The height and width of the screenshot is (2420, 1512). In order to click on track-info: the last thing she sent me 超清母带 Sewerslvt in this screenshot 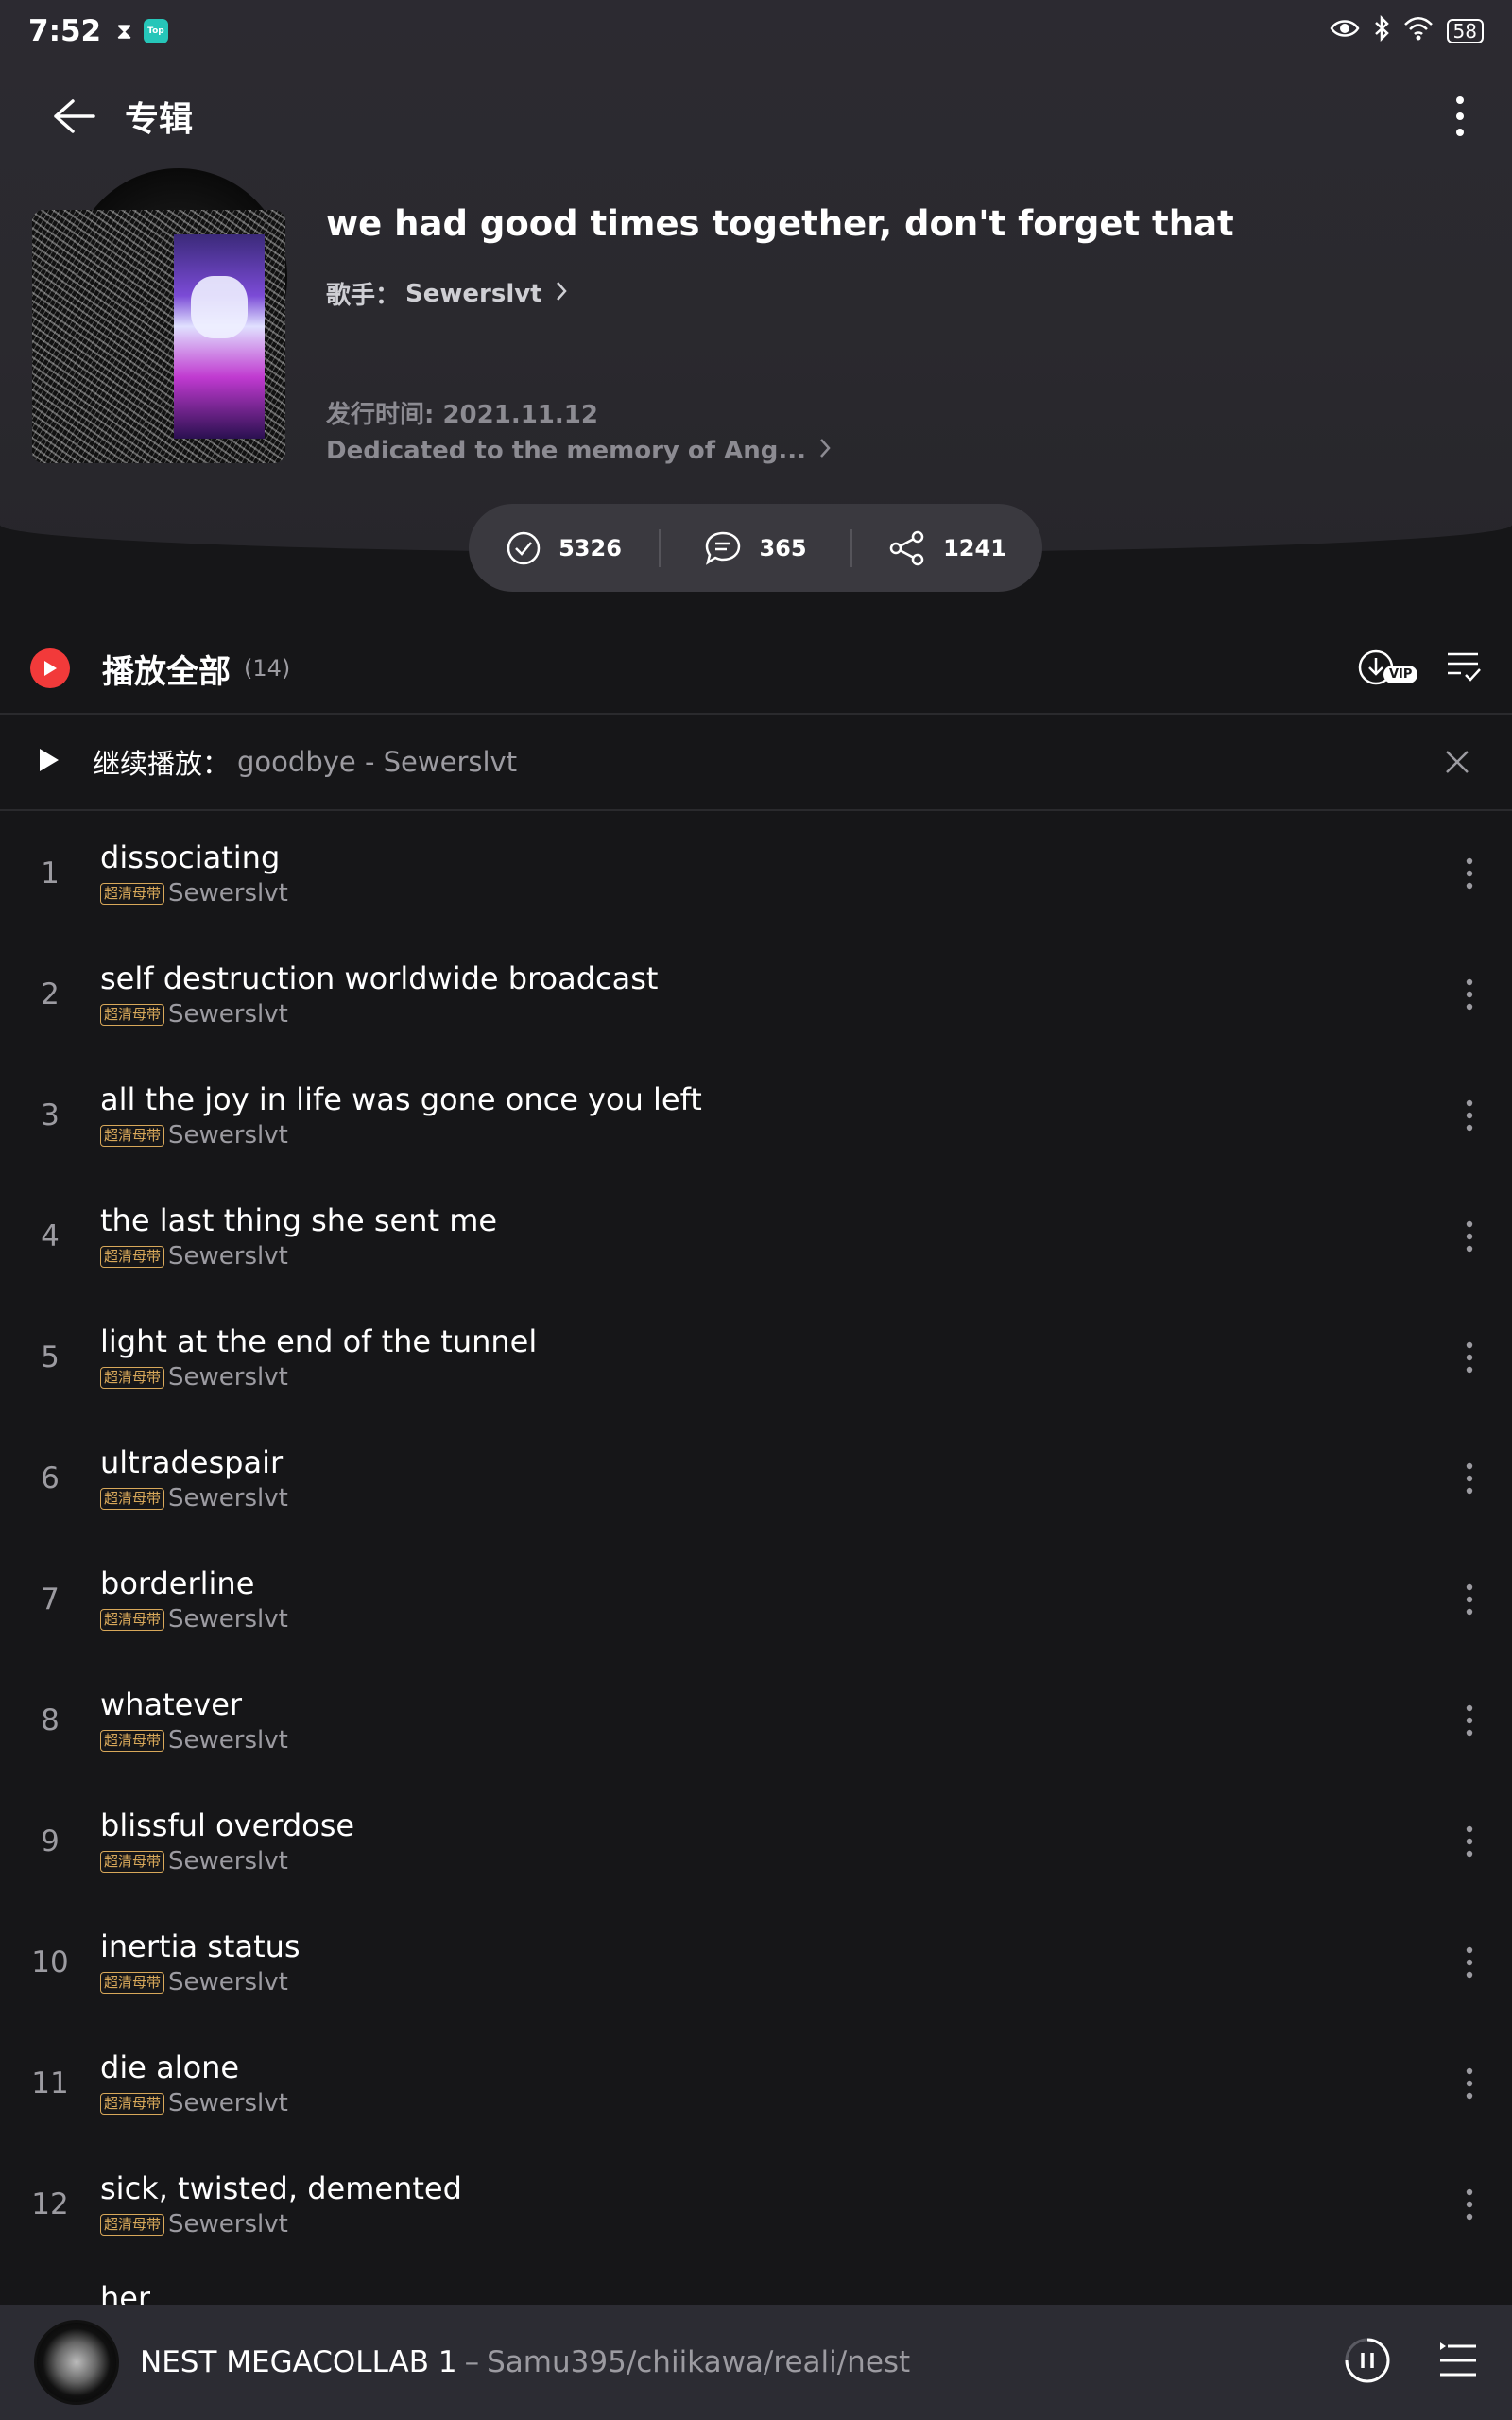, I will do `click(298, 1236)`.